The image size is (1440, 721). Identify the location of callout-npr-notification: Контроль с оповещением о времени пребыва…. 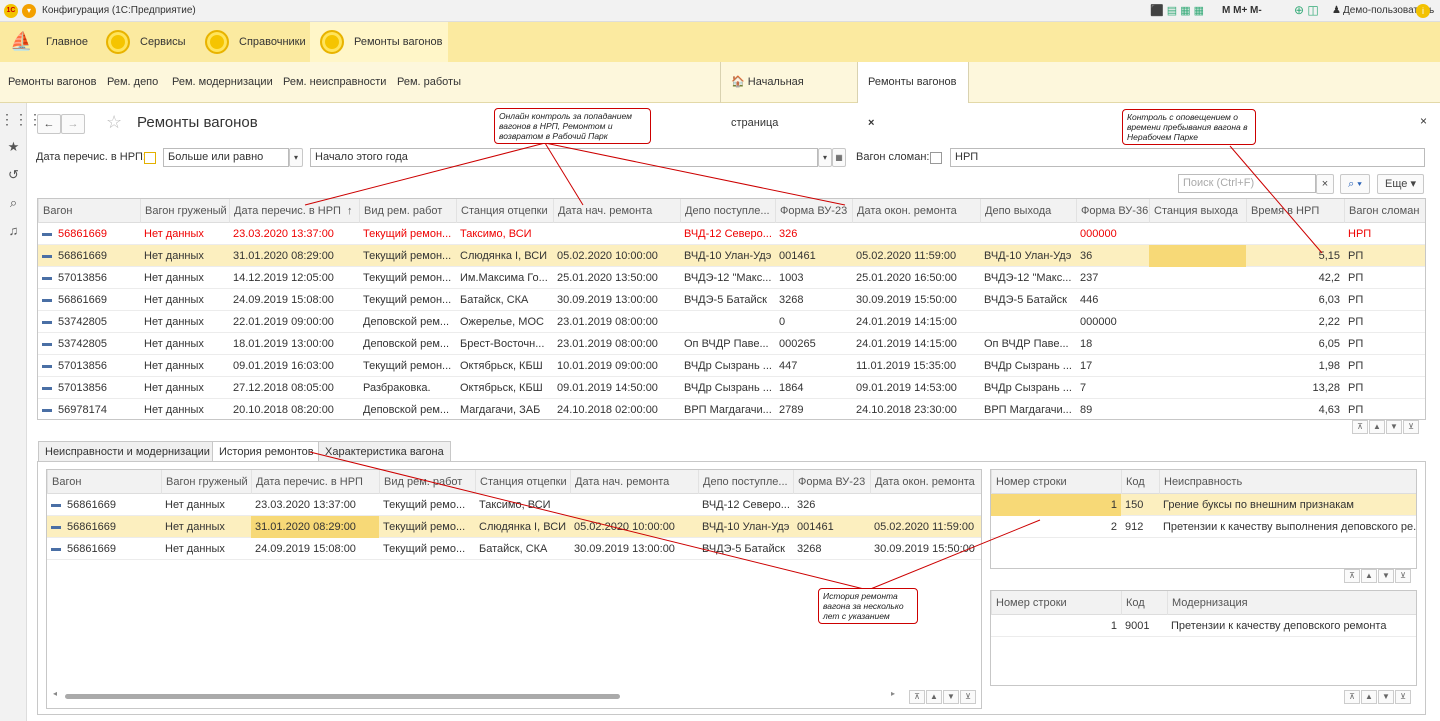
(1189, 127).